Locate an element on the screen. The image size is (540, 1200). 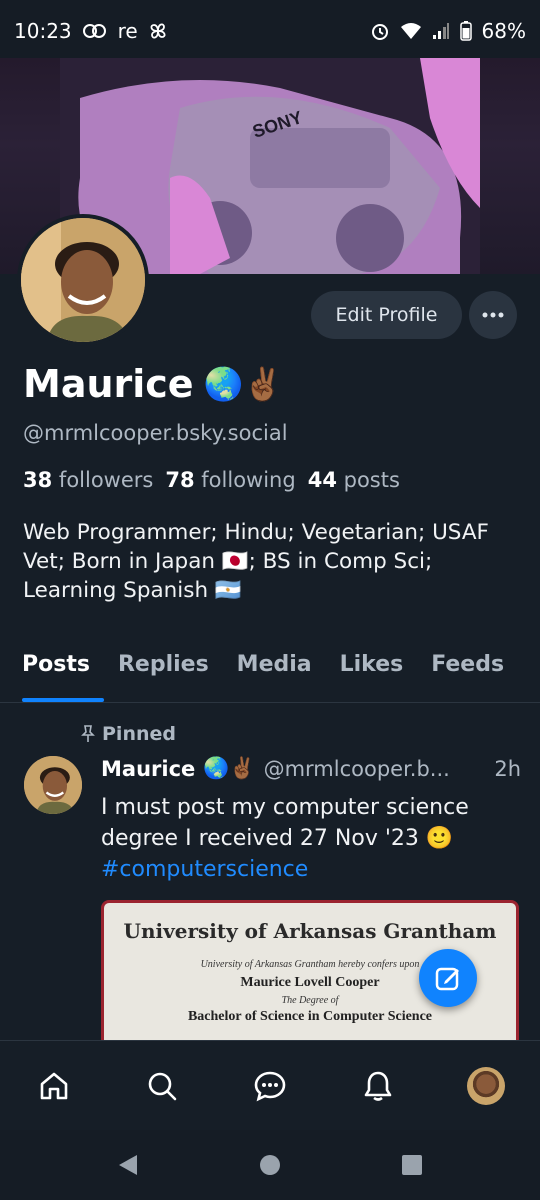
more-options-button is located at coordinates (493, 315).